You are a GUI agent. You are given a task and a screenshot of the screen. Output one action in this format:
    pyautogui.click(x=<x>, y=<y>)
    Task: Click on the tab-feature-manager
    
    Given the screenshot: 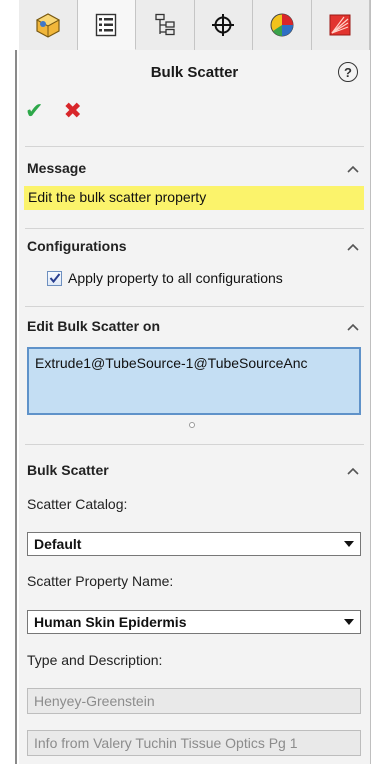 What is the action you would take?
    pyautogui.click(x=48, y=25)
    